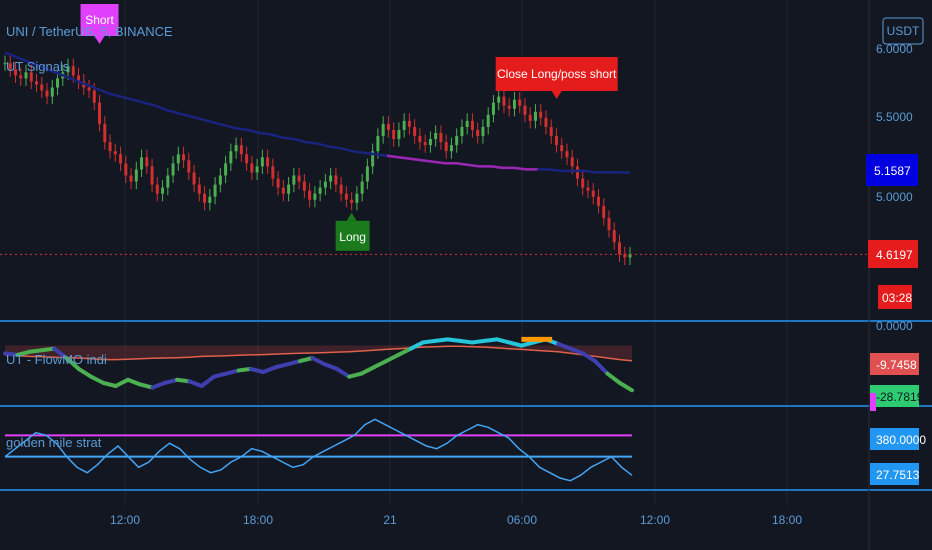  Describe the element at coordinates (896, 365) in the screenshot. I see `flow-mo-badge: -9.7458` at that location.